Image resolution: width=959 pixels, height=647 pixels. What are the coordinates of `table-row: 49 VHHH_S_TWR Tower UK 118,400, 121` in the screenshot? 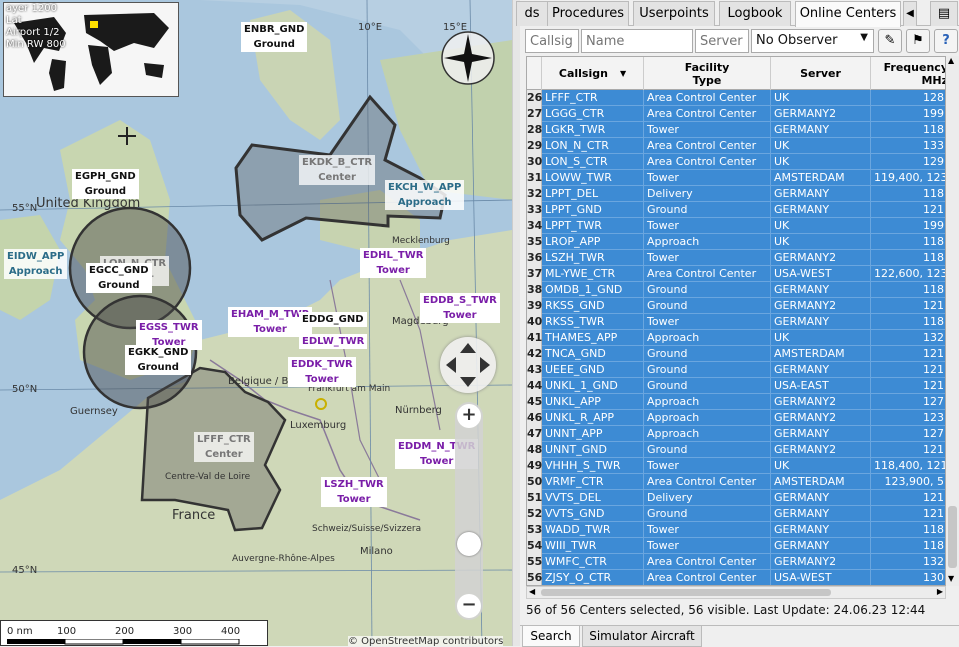 It's located at (736, 466).